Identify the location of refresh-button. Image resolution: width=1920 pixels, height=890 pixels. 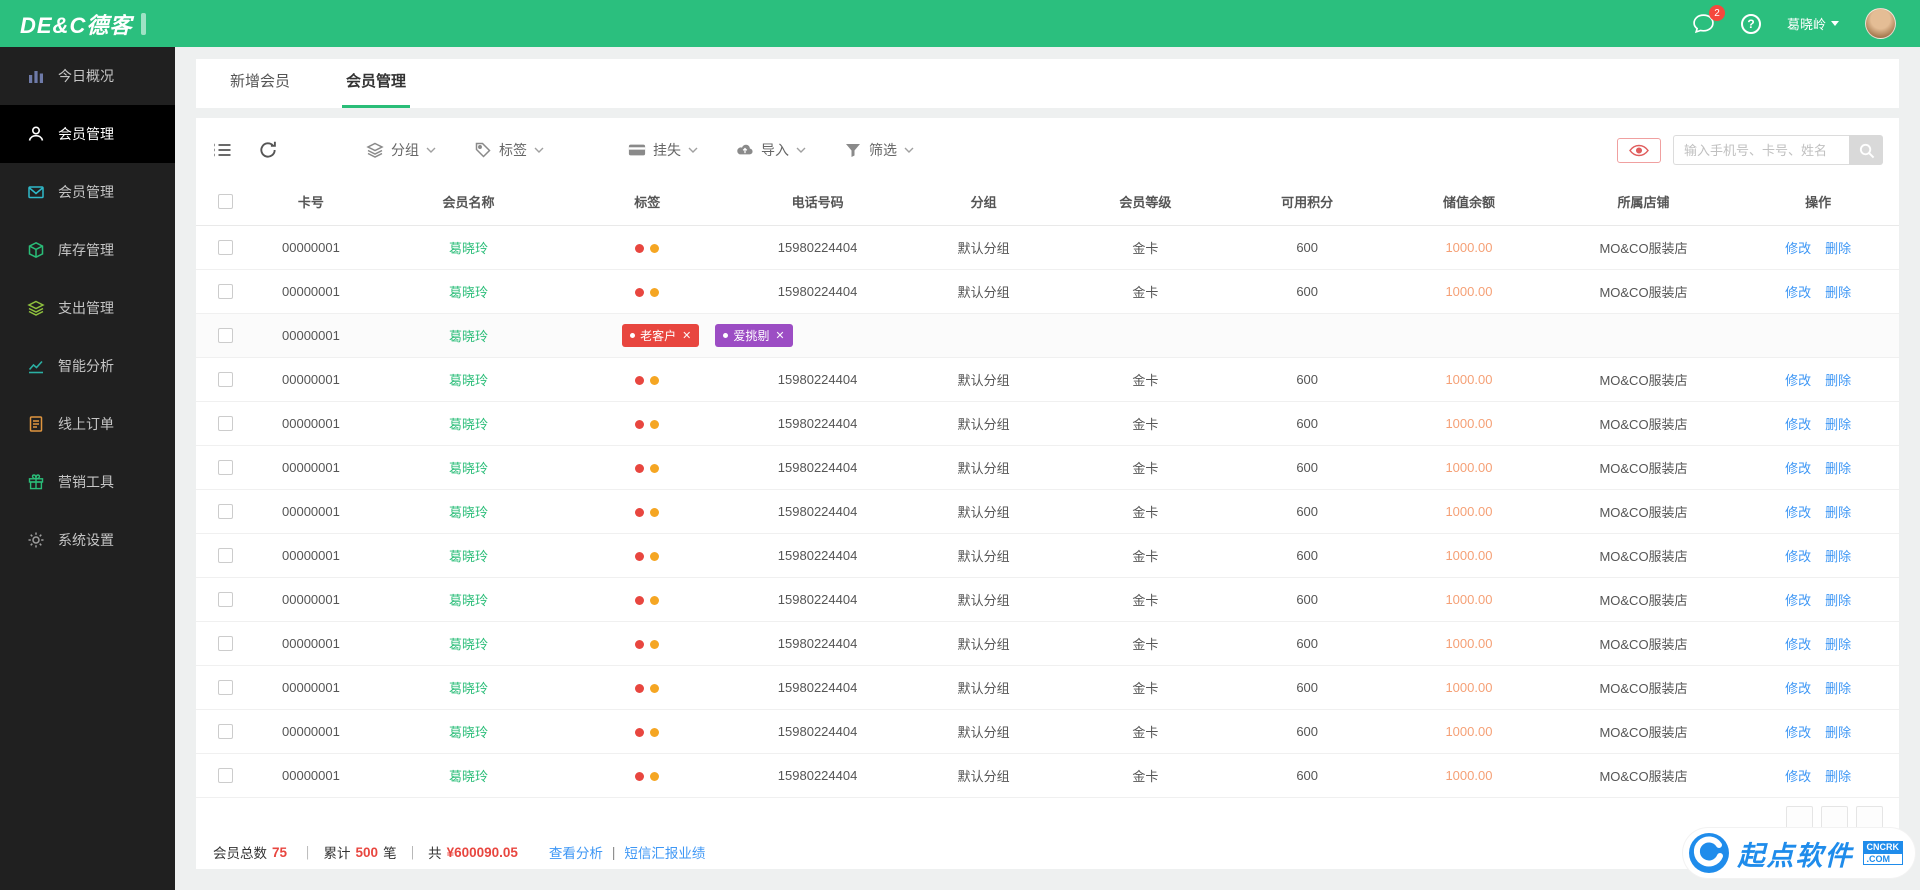
(268, 150).